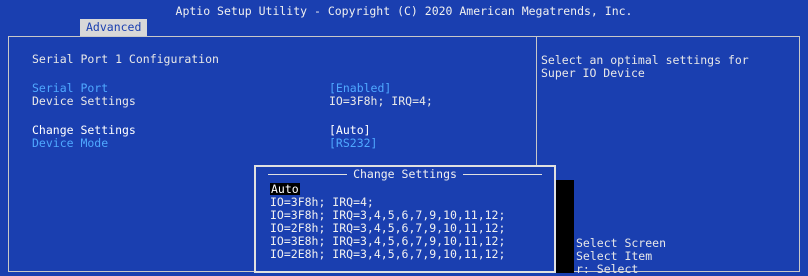 This screenshot has height=276, width=808. Describe the element at coordinates (322, 202) in the screenshot. I see `popup-option-3f8-irq4: IO=3F8h; IRQ=4;` at that location.